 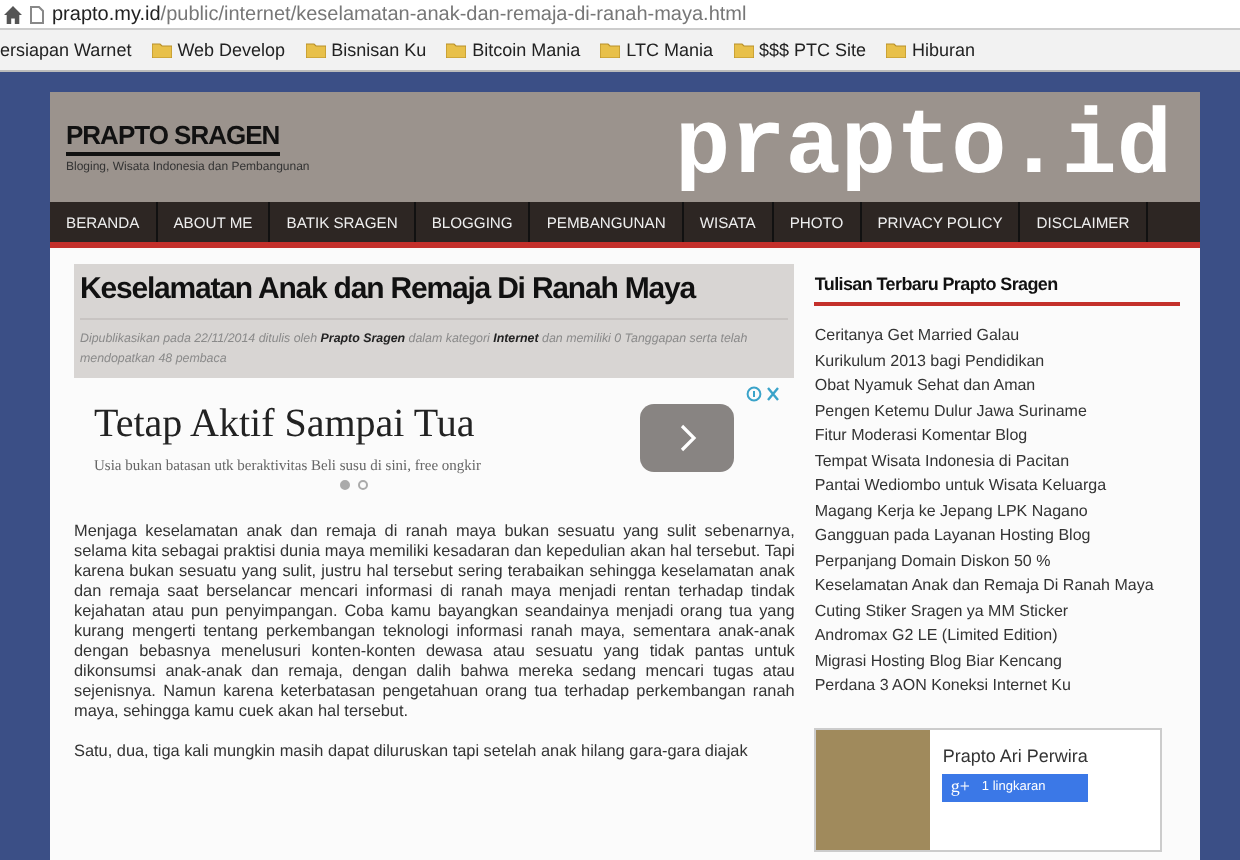 I want to click on recent-post-link: Gangguan pada Layanan Hosting Blog, so click(x=997, y=536).